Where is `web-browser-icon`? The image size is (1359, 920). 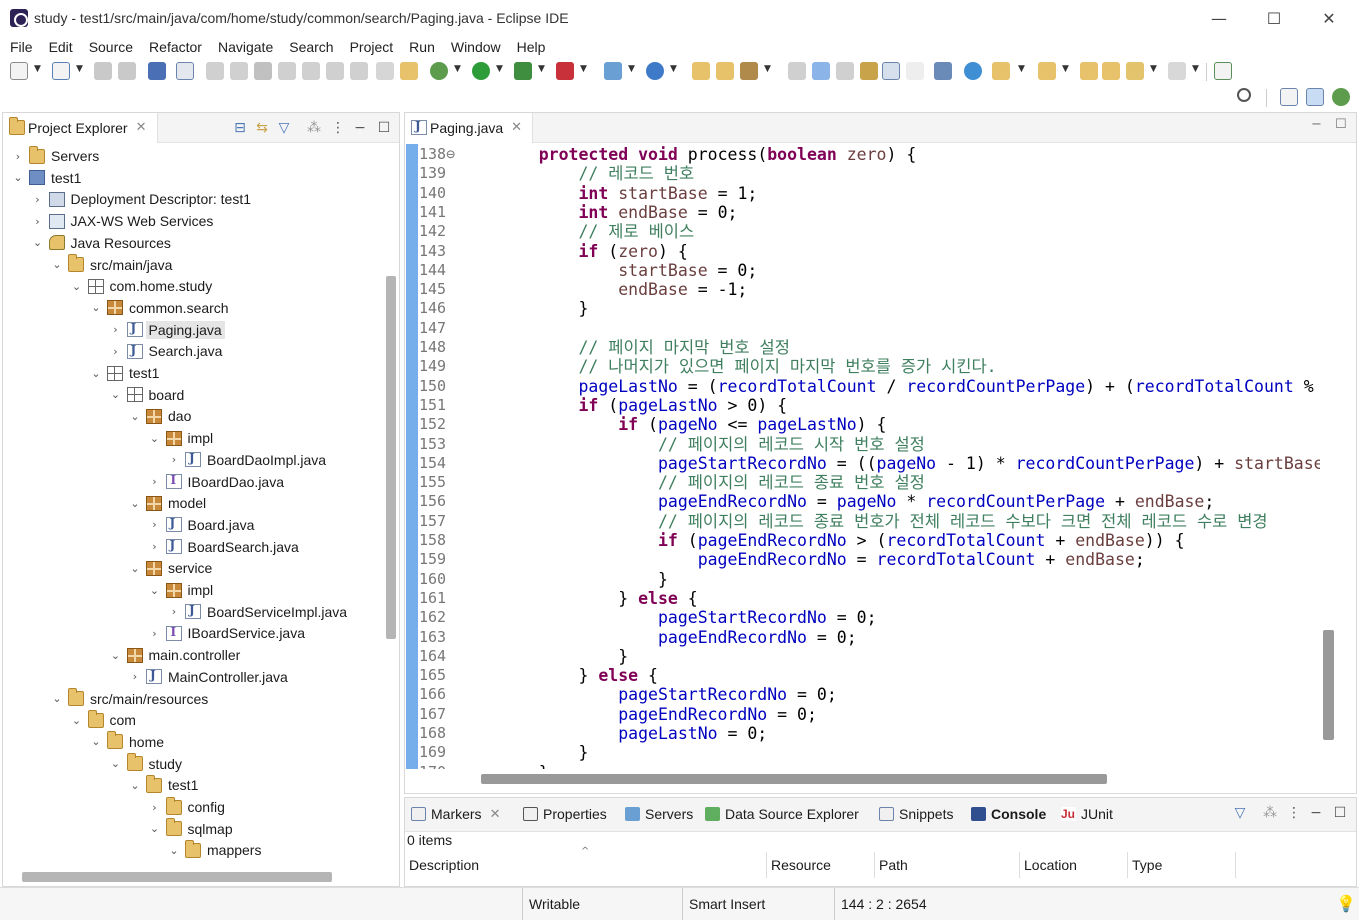 web-browser-icon is located at coordinates (973, 71).